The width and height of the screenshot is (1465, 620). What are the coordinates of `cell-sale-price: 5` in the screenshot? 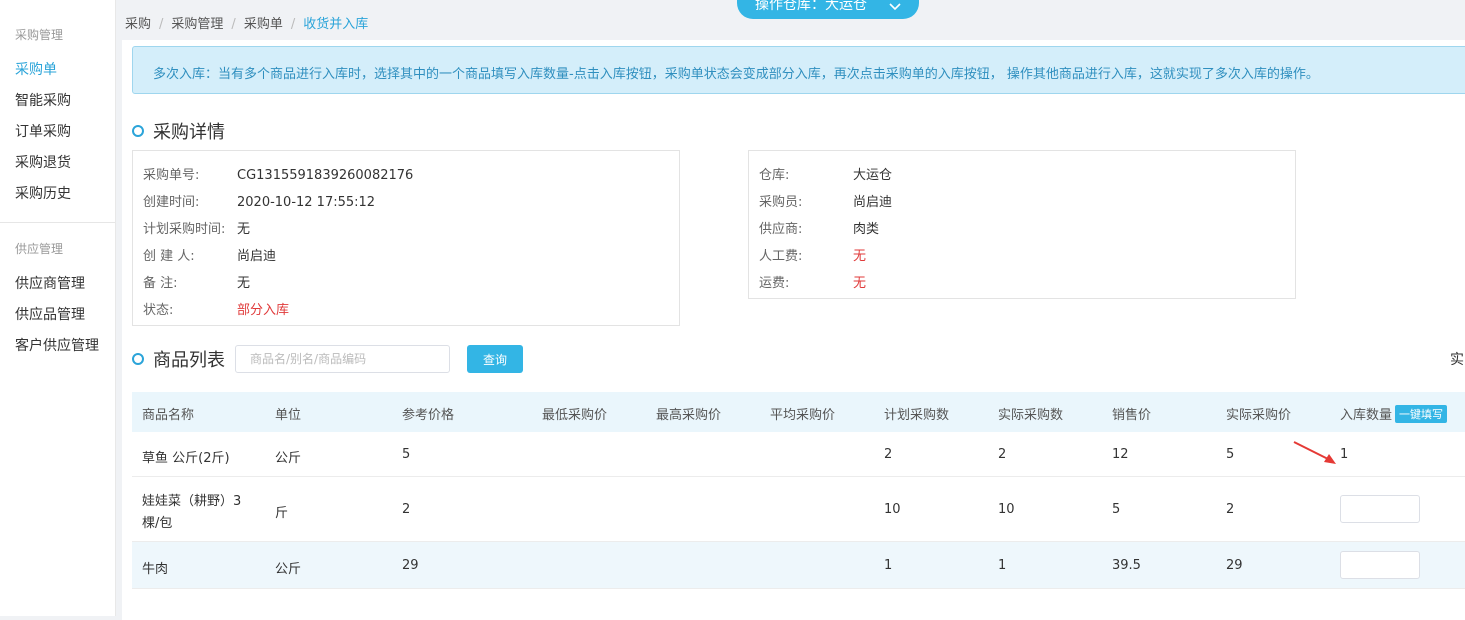 It's located at (1116, 509).